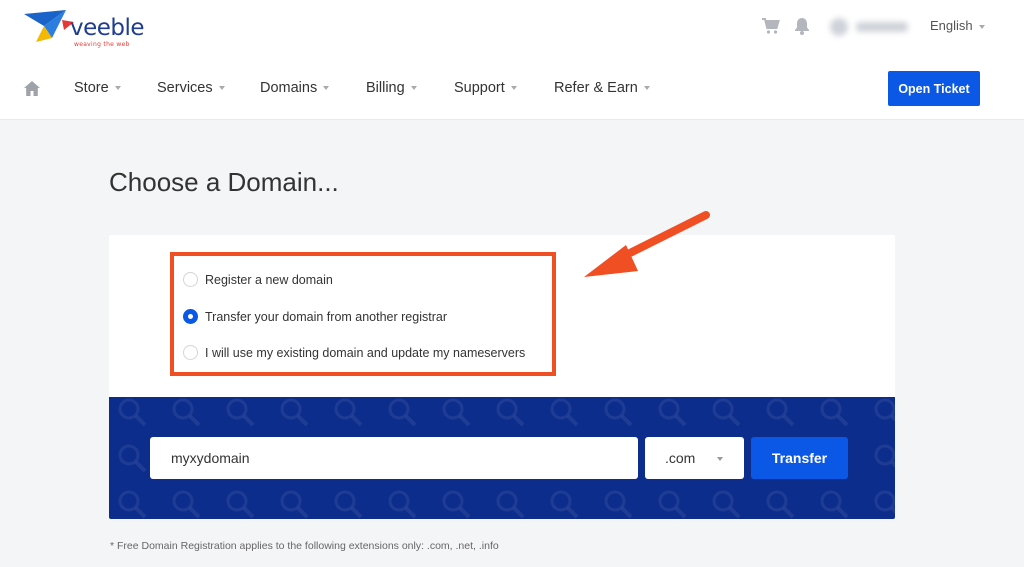 Image resolution: width=1024 pixels, height=567 pixels. What do you see at coordinates (512, 28) in the screenshot?
I see `top-header: veeble weaving the web English` at bounding box center [512, 28].